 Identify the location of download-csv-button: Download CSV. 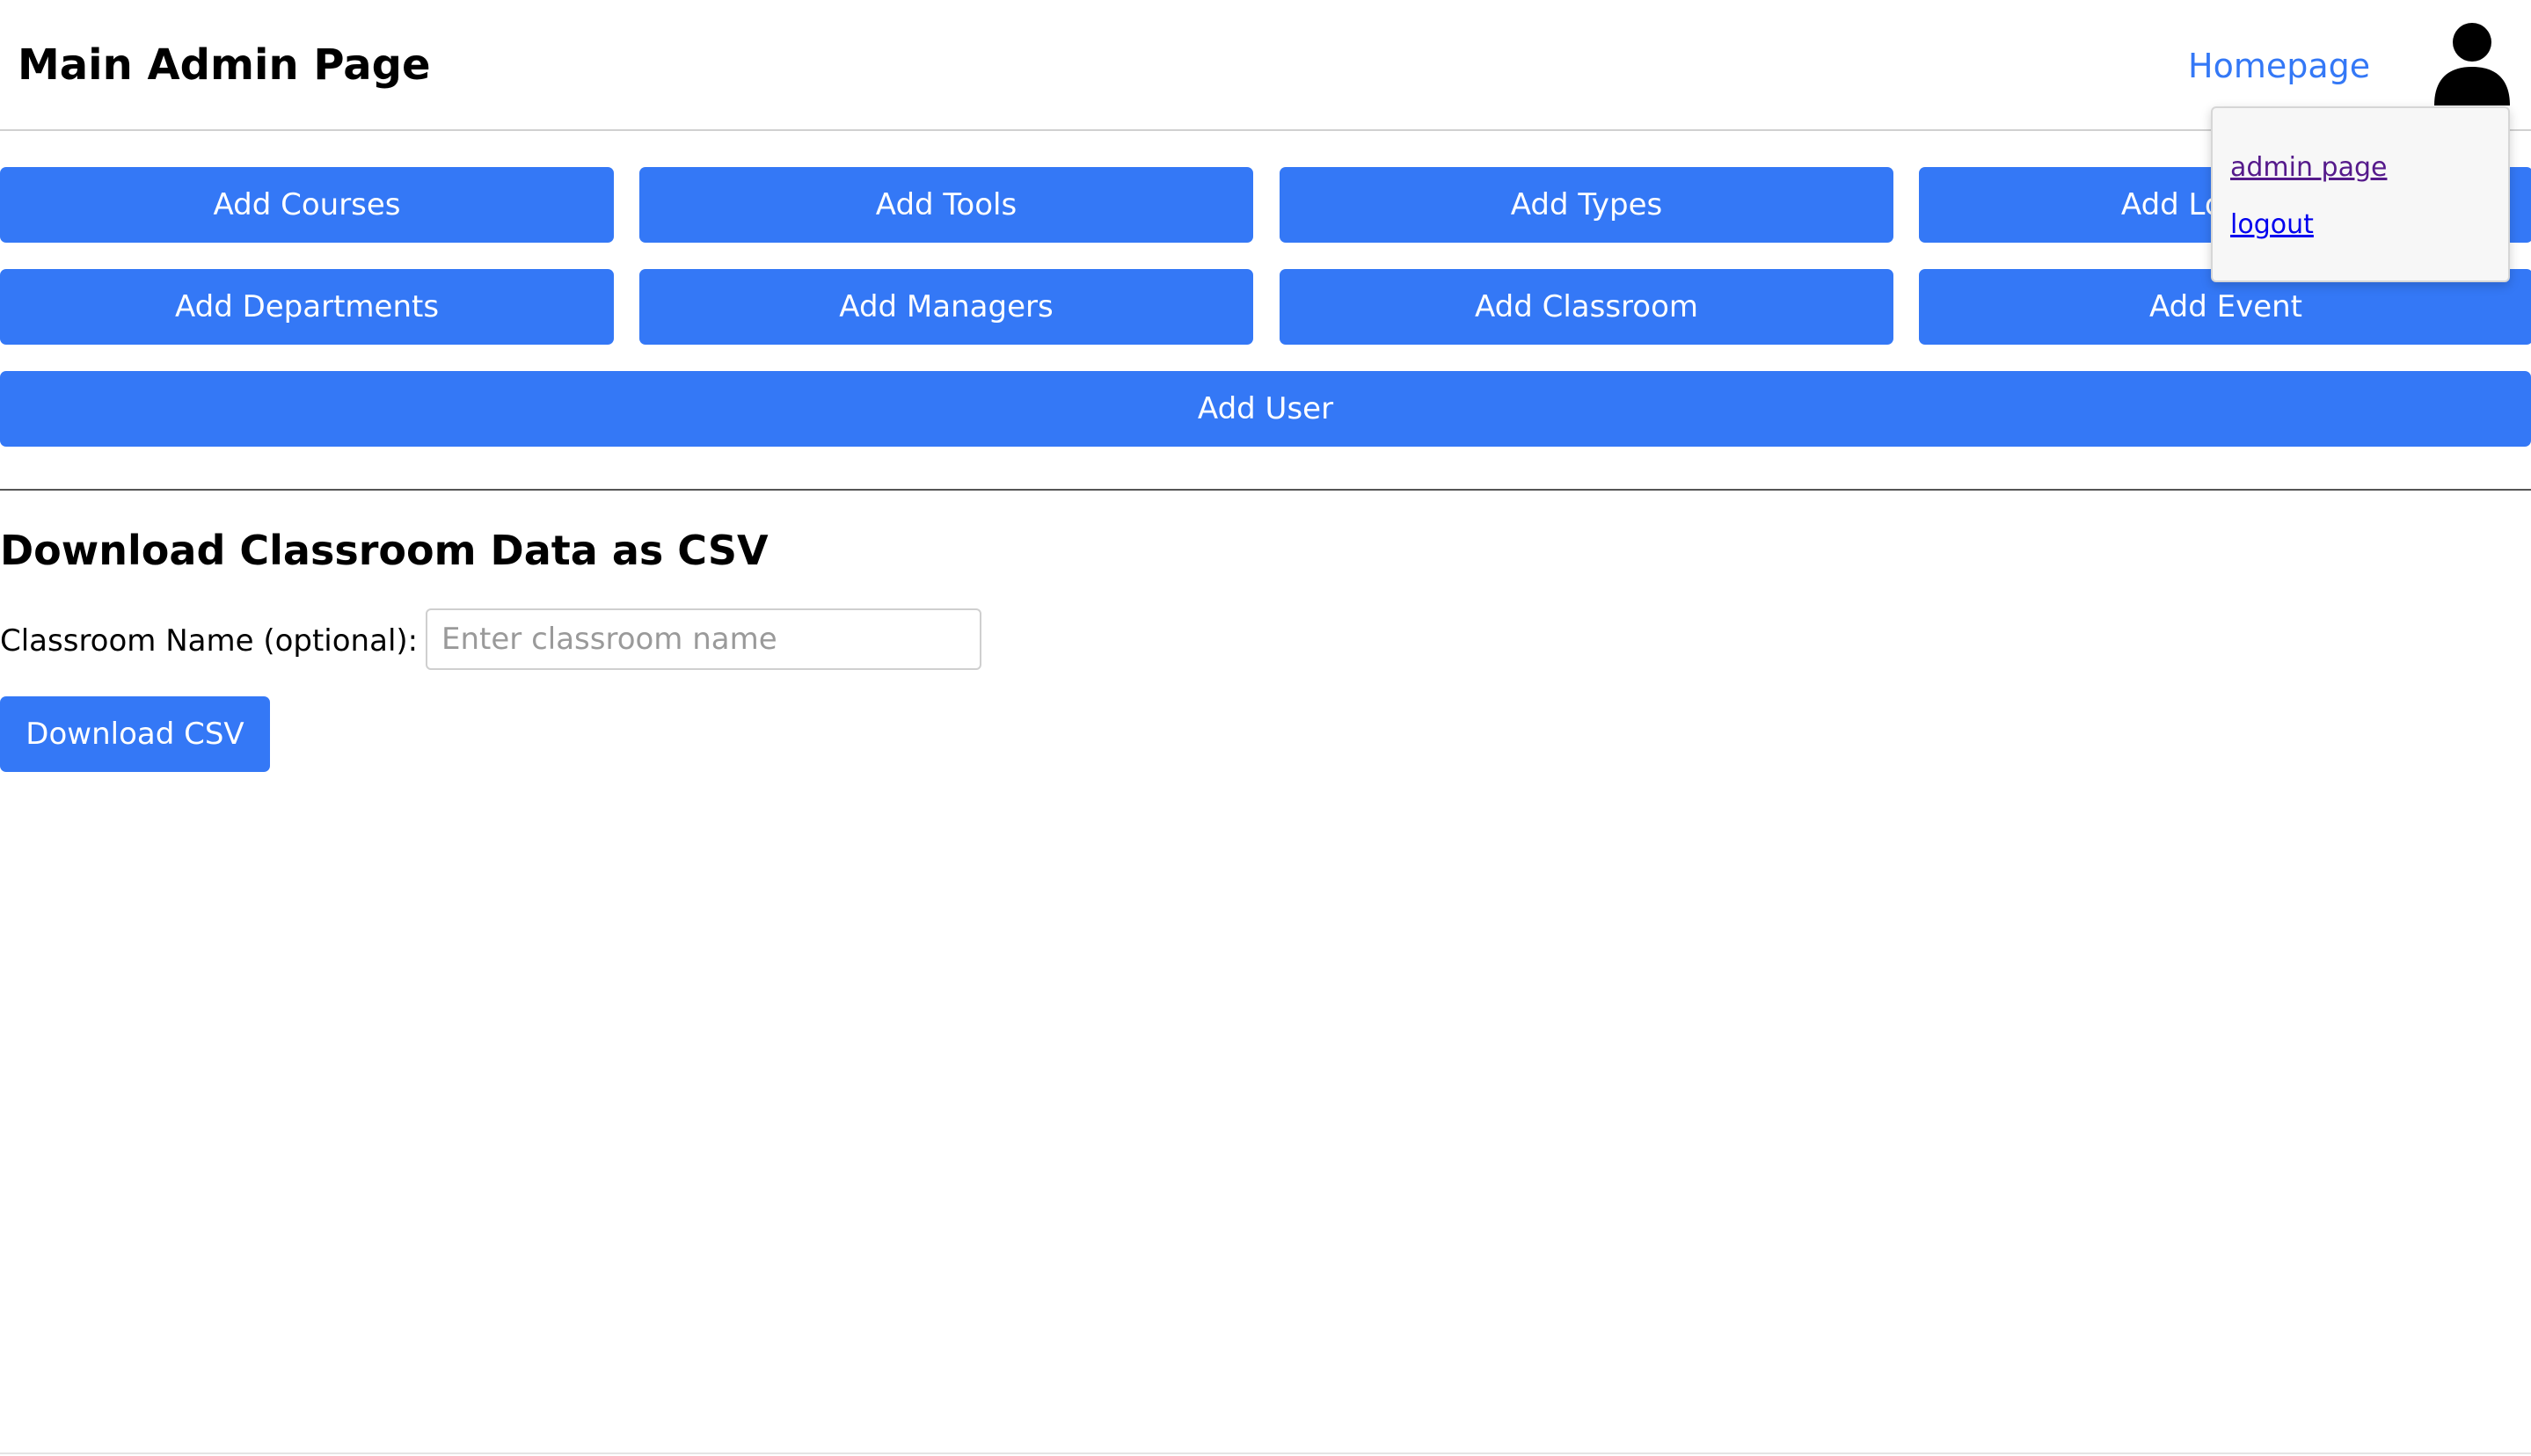
(135, 734).